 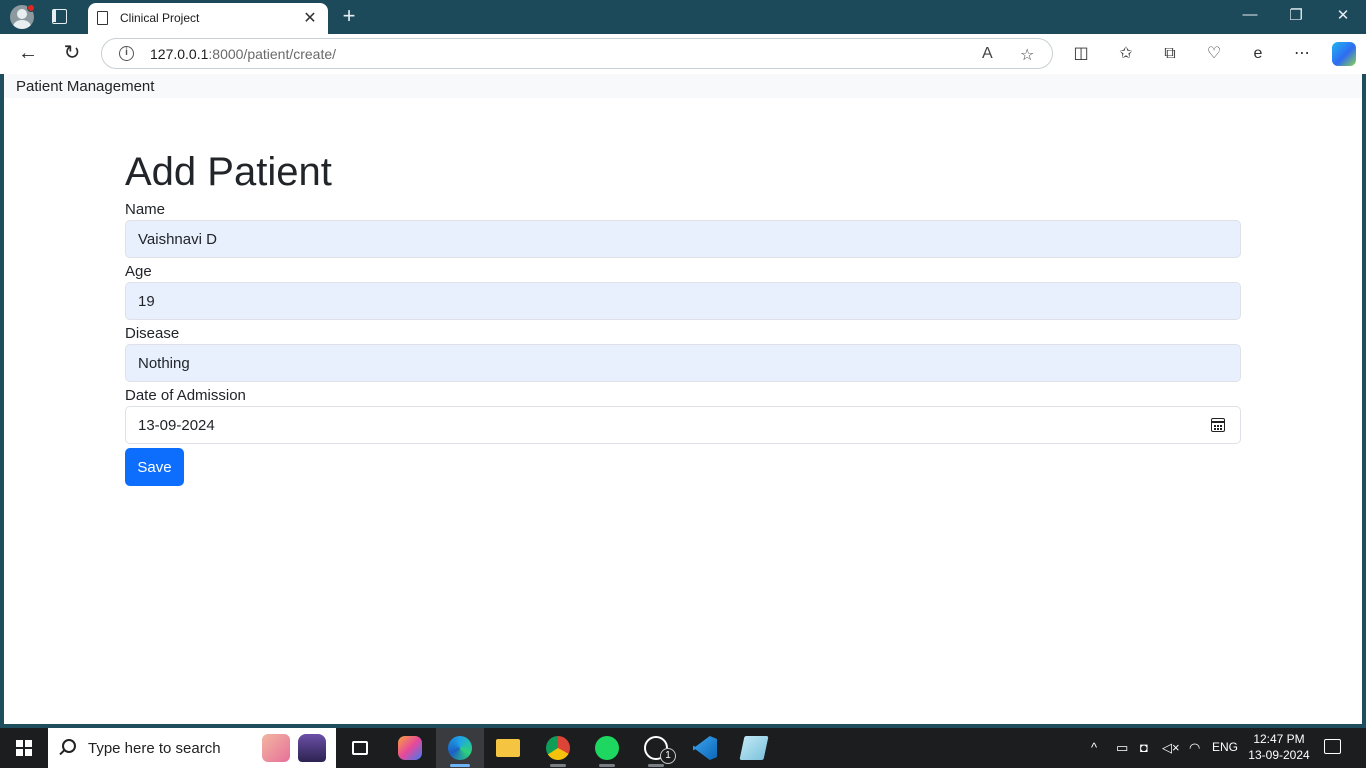 What do you see at coordinates (126, 53) in the screenshot?
I see `site-info-icon: i` at bounding box center [126, 53].